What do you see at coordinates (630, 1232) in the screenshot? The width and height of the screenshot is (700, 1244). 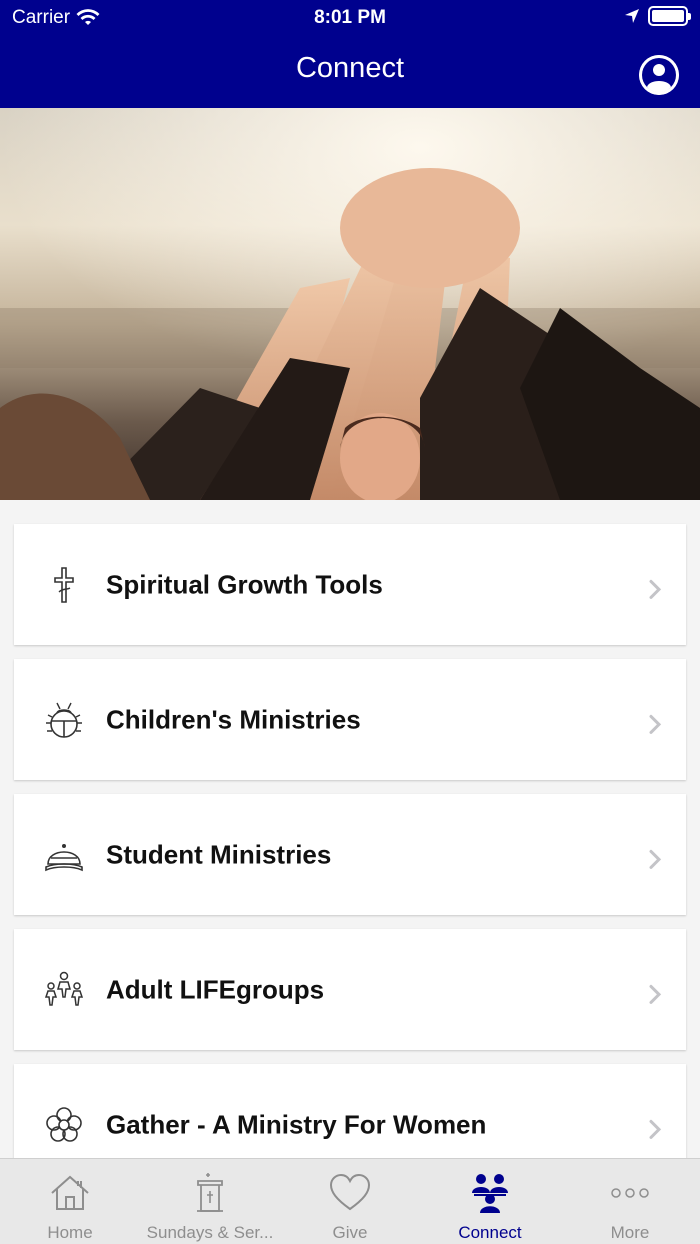 I see `tab-label: More` at bounding box center [630, 1232].